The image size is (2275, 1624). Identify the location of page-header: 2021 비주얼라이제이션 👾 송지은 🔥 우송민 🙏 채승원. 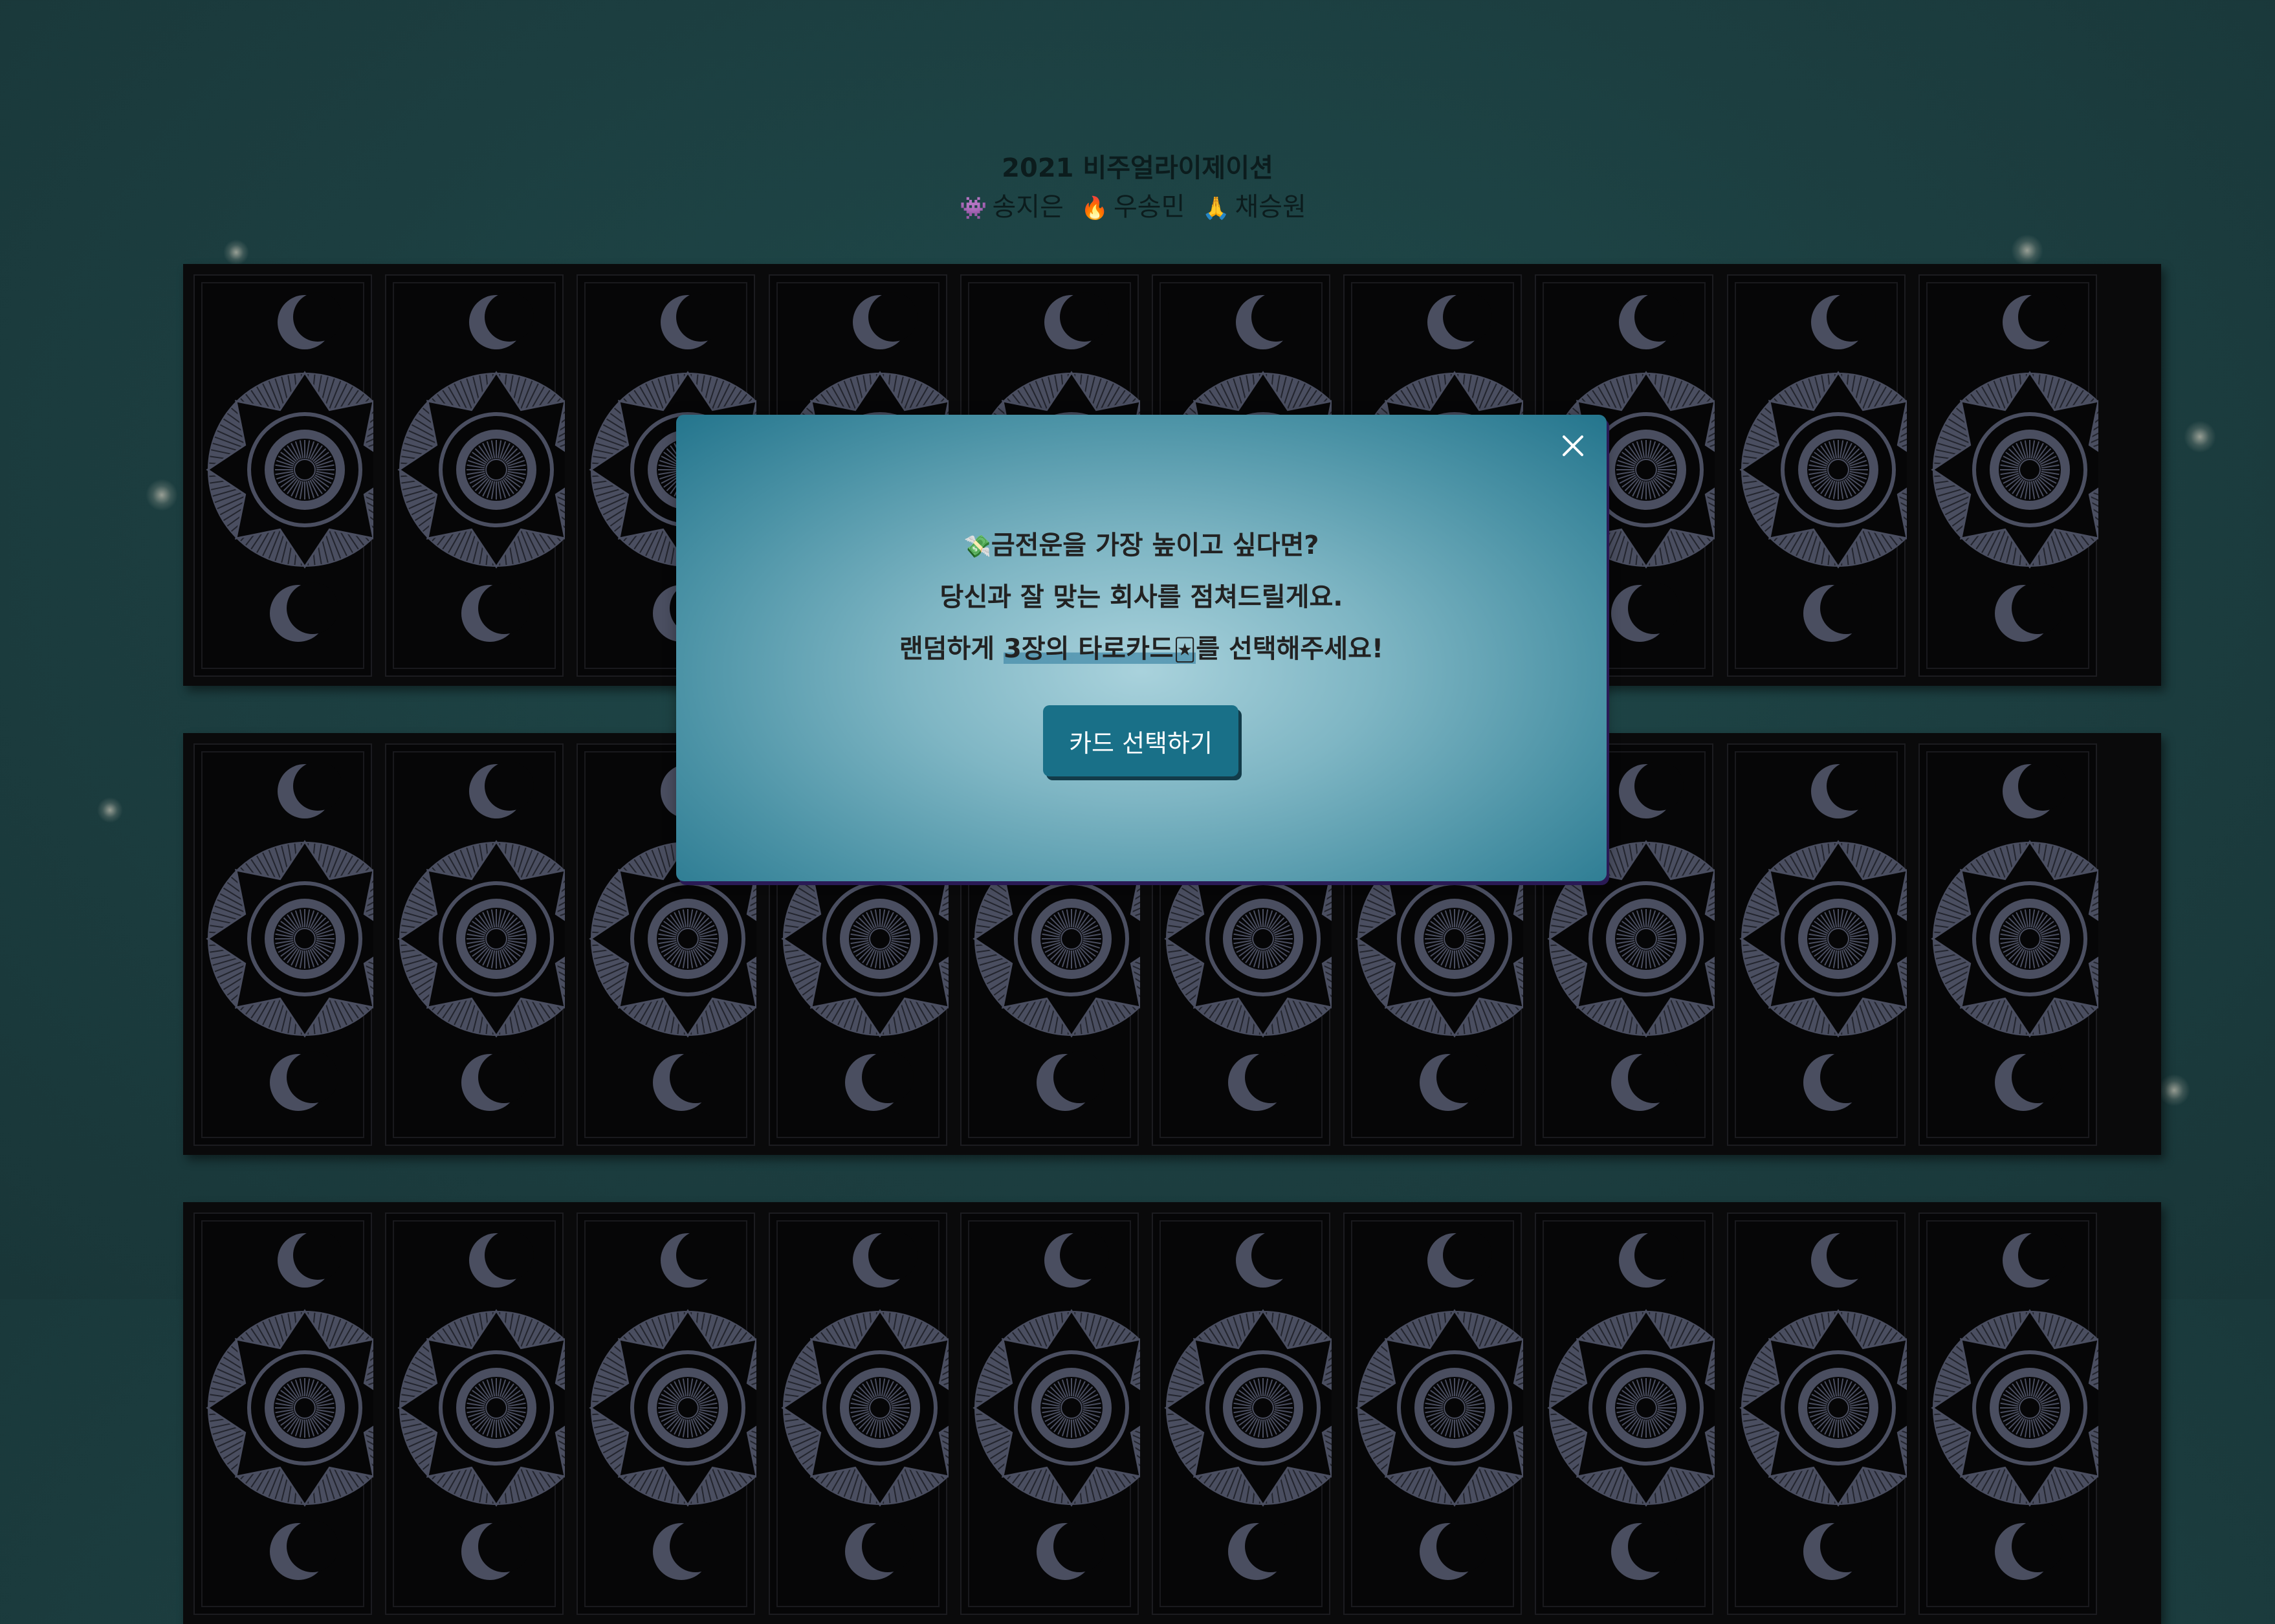
(1137, 188).